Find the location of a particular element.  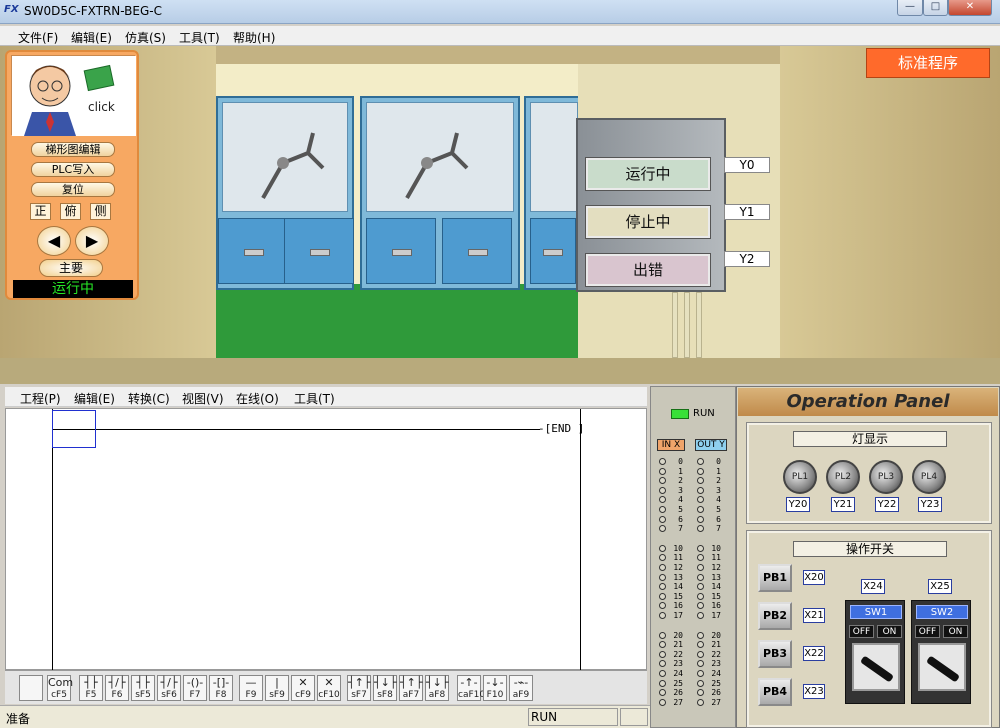

reset-button: 复位 is located at coordinates (73, 189).